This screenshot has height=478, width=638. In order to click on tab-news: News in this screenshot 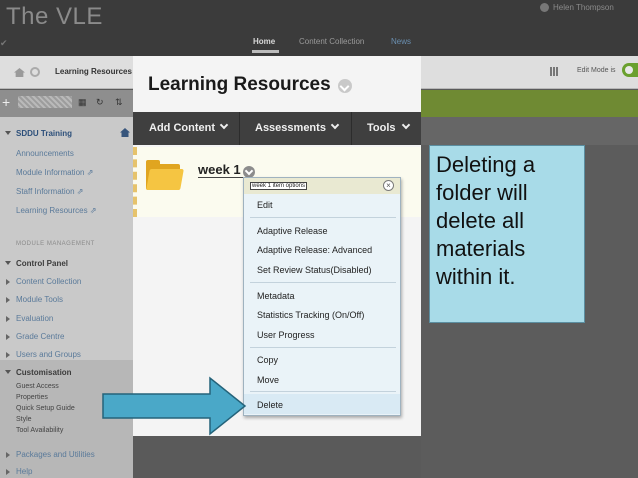, I will do `click(401, 41)`.